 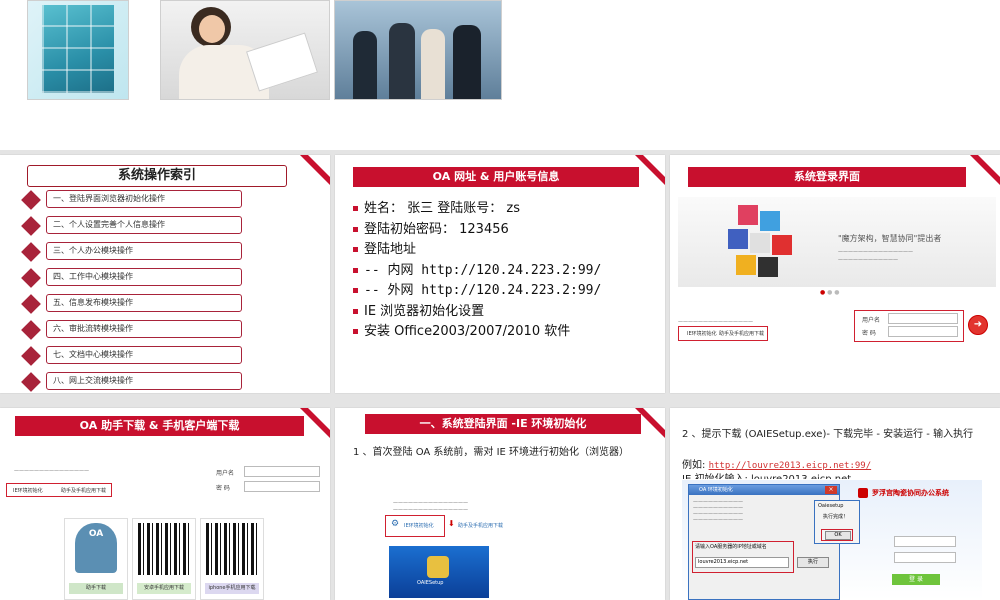 What do you see at coordinates (777, 465) in the screenshot?
I see `example-row: 例如: http://louvre2013.eicp.net:99/` at bounding box center [777, 465].